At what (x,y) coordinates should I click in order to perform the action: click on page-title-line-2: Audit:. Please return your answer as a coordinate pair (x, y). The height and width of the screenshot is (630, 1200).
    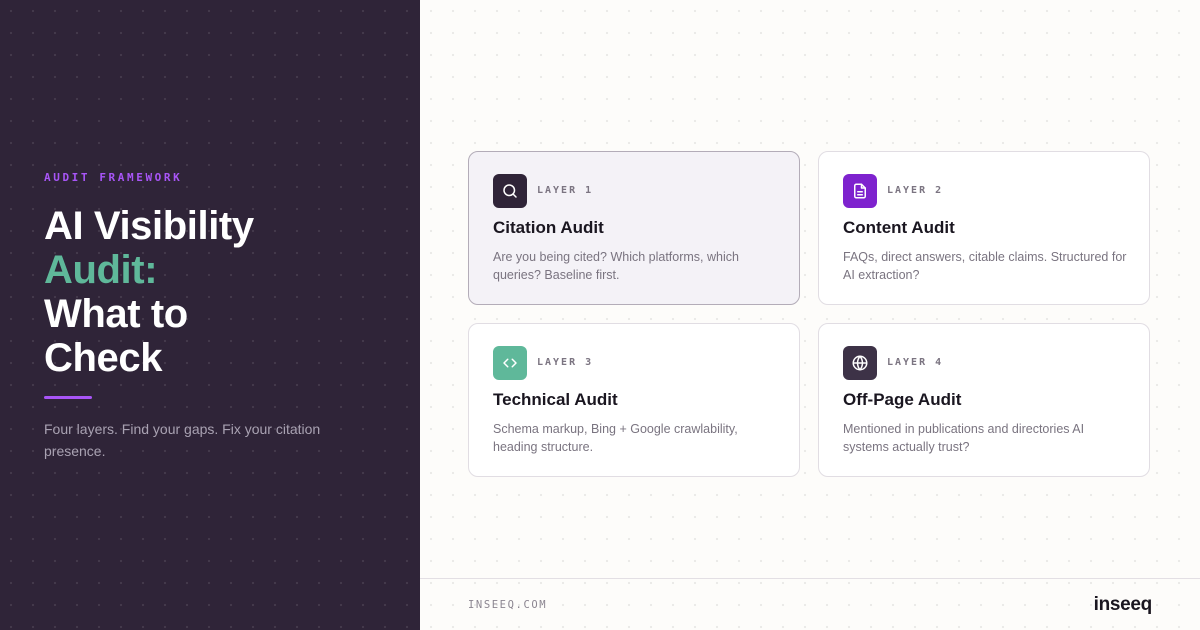
    Looking at the image, I should click on (101, 270).